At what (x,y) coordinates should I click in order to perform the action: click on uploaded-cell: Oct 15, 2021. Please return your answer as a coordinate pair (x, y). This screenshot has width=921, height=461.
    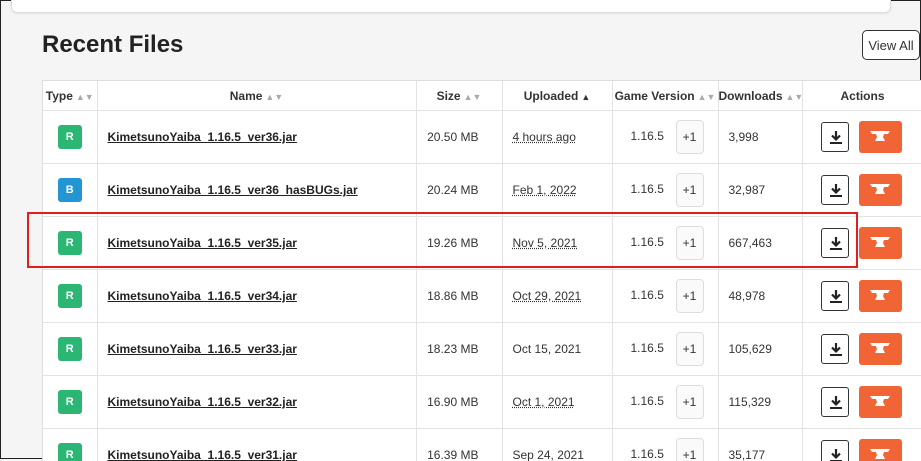
    Looking at the image, I should click on (557, 349).